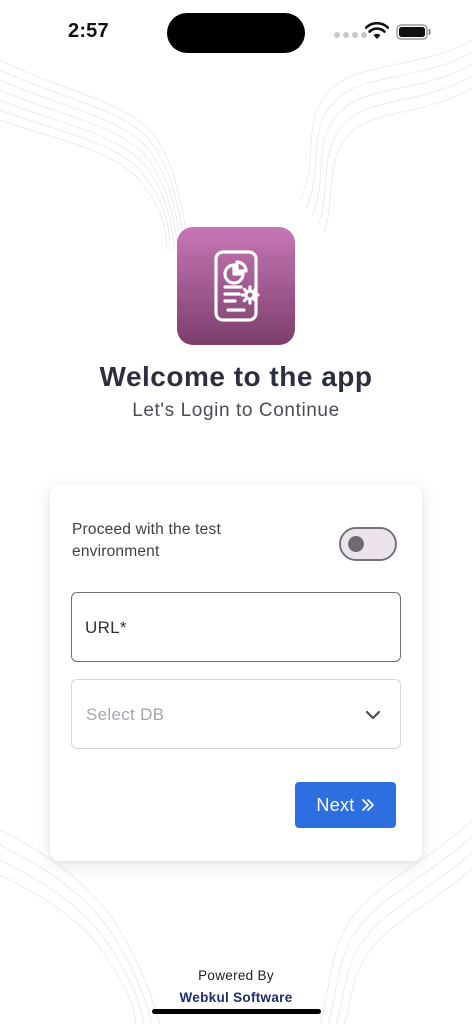 The width and height of the screenshot is (472, 1024). What do you see at coordinates (367, 805) in the screenshot?
I see `double-chevron-right-icon` at bounding box center [367, 805].